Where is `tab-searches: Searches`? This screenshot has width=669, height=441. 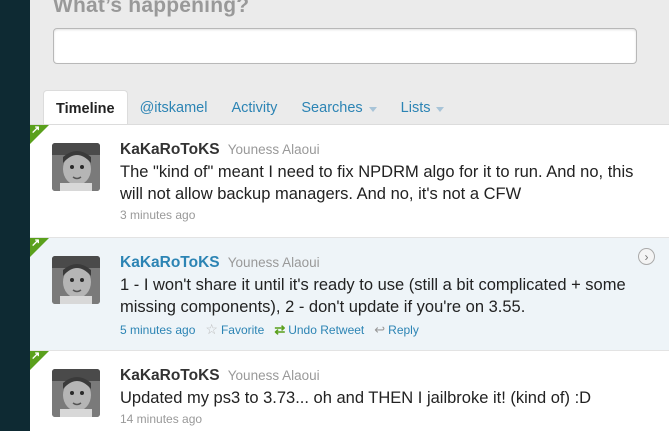 tab-searches: Searches is located at coordinates (338, 107).